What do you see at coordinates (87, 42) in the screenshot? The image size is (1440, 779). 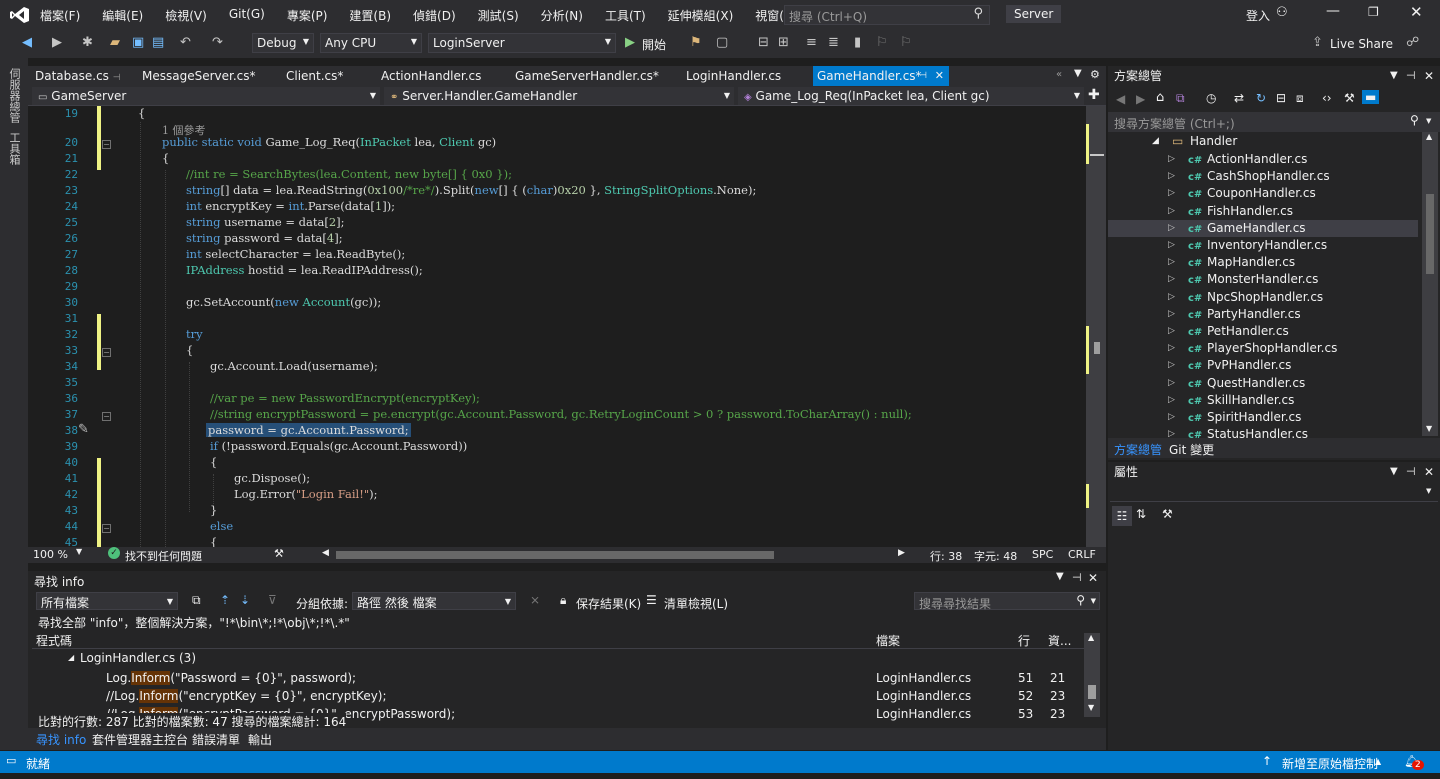 I see `new-project-icon: ✱` at bounding box center [87, 42].